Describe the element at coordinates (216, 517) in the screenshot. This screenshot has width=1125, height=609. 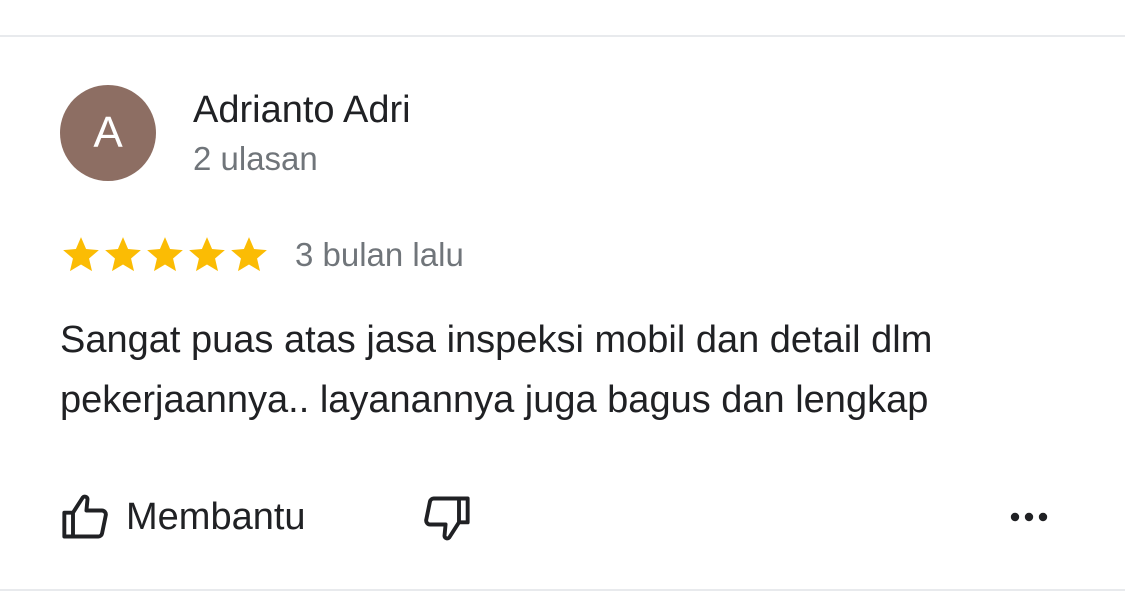
I see `helpful-label: Membantu` at that location.